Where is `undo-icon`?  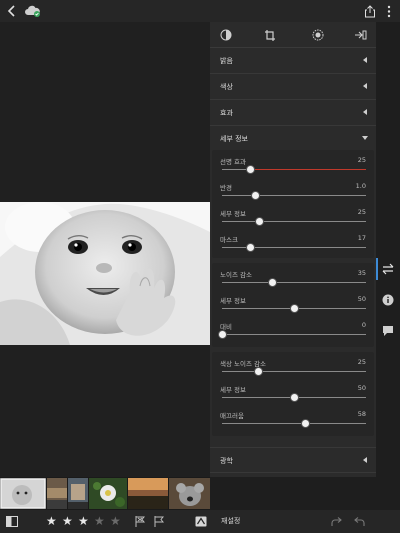
undo-icon is located at coordinates (359, 521).